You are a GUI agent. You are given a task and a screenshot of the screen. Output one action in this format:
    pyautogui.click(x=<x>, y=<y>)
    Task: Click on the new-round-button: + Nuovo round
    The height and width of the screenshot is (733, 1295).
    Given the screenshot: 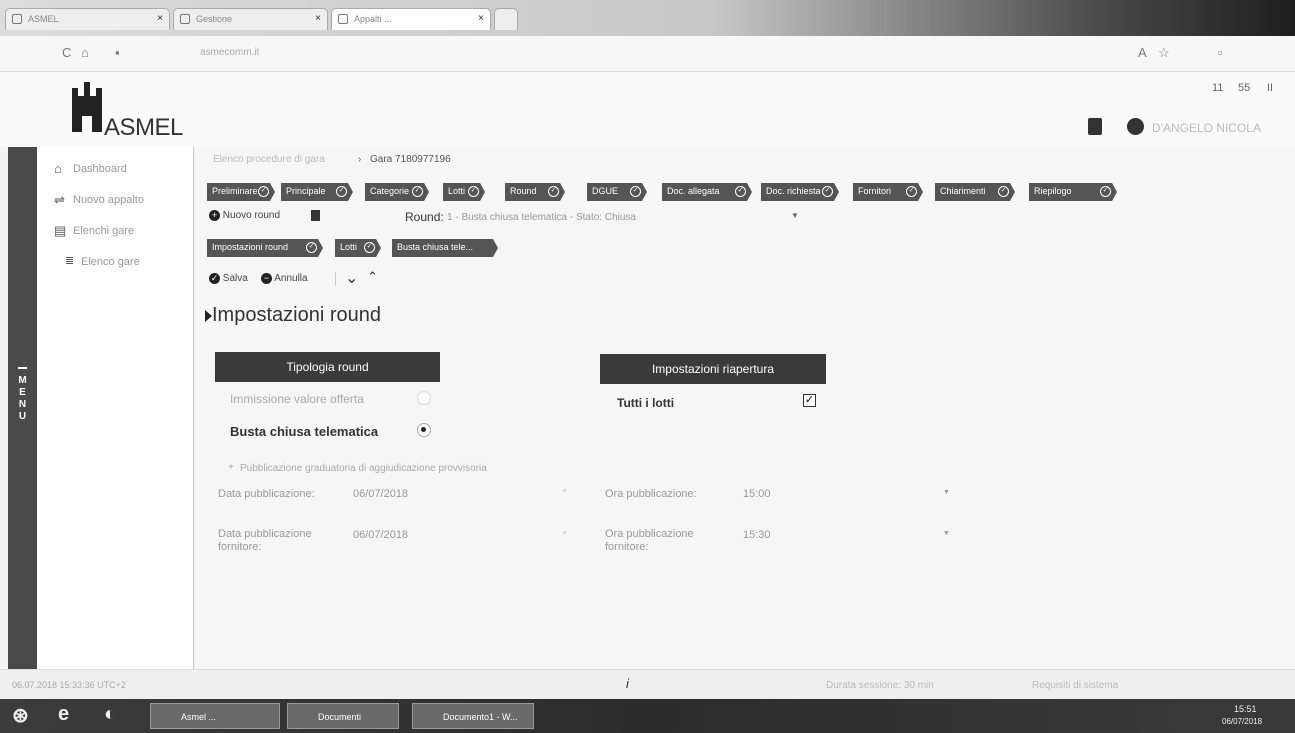 What is the action you would take?
    pyautogui.click(x=244, y=215)
    